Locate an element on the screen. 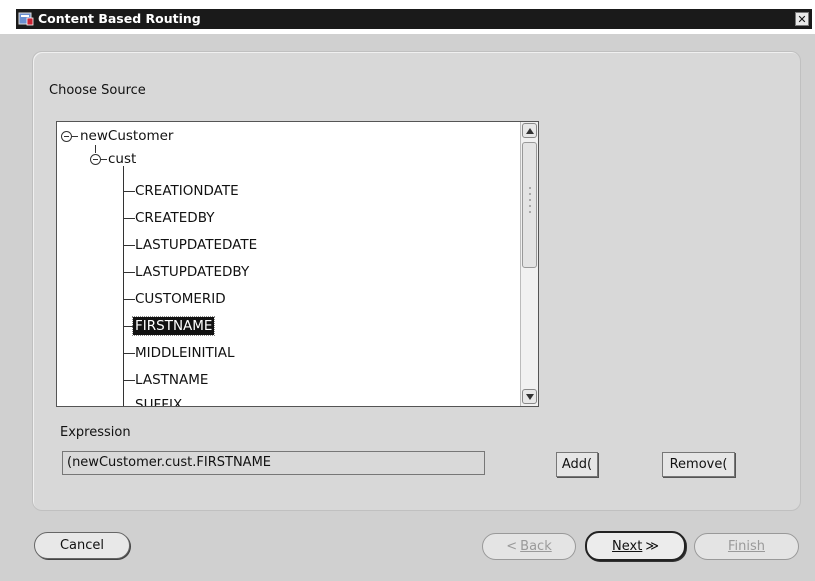 This screenshot has width=815, height=581. tree-node-label: newCustomer is located at coordinates (127, 136).